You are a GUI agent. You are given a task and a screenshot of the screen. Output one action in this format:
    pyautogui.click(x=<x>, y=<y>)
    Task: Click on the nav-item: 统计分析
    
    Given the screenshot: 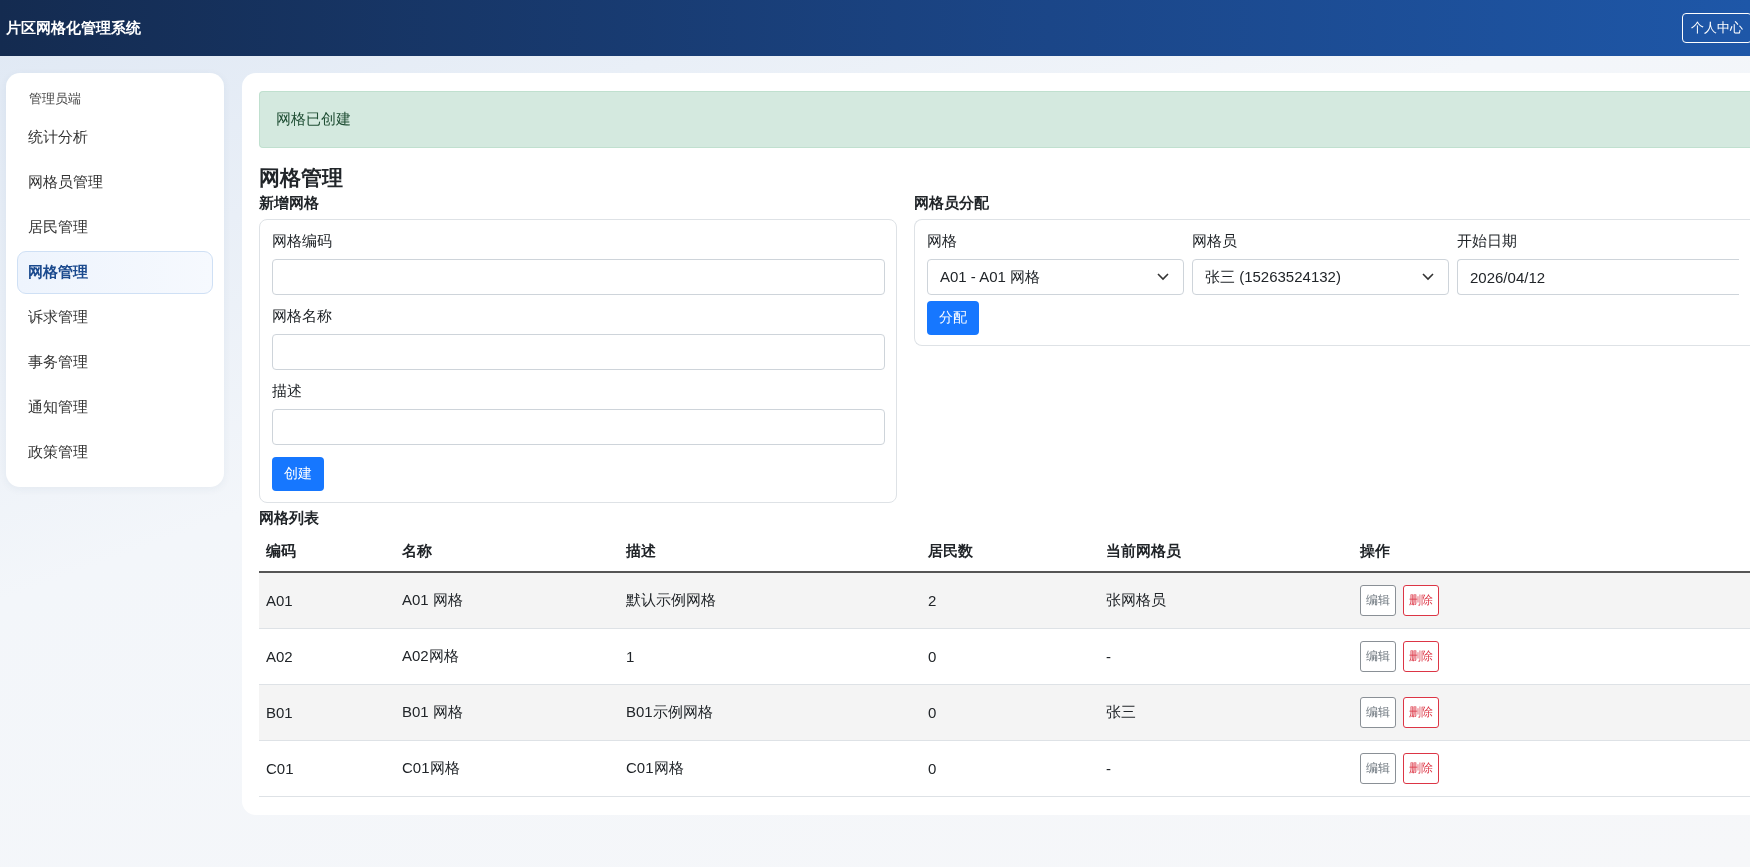 What is the action you would take?
    pyautogui.click(x=115, y=137)
    